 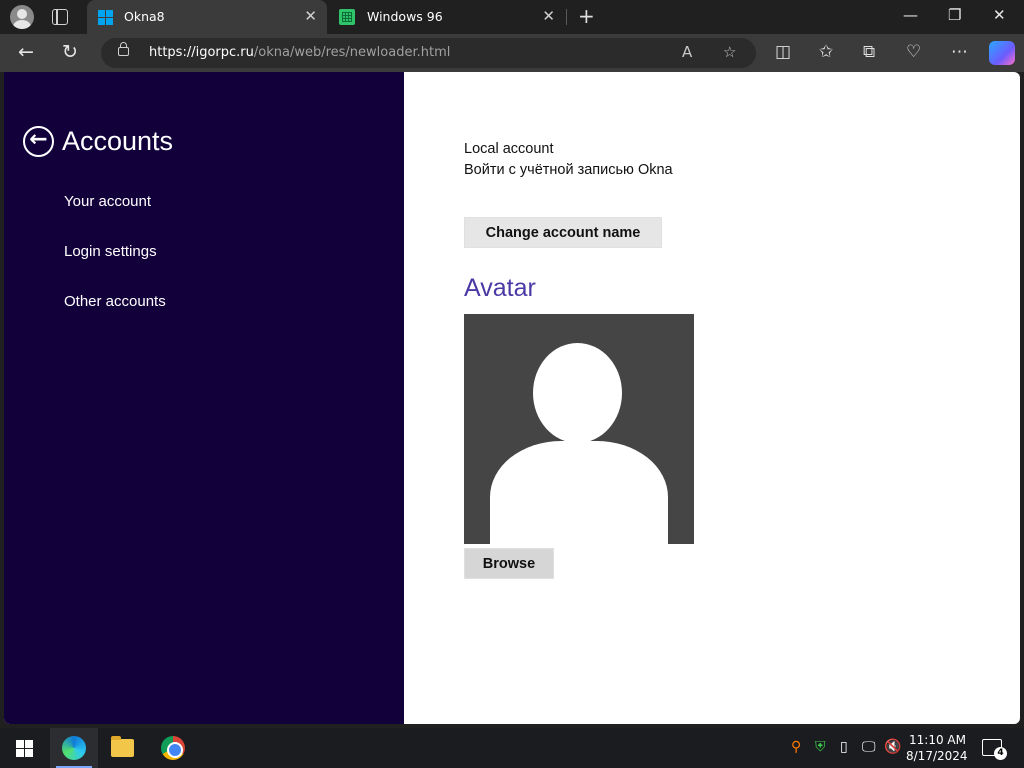 What do you see at coordinates (937, 748) in the screenshot?
I see `system-clock: 11:10 AM 8/17/2024` at bounding box center [937, 748].